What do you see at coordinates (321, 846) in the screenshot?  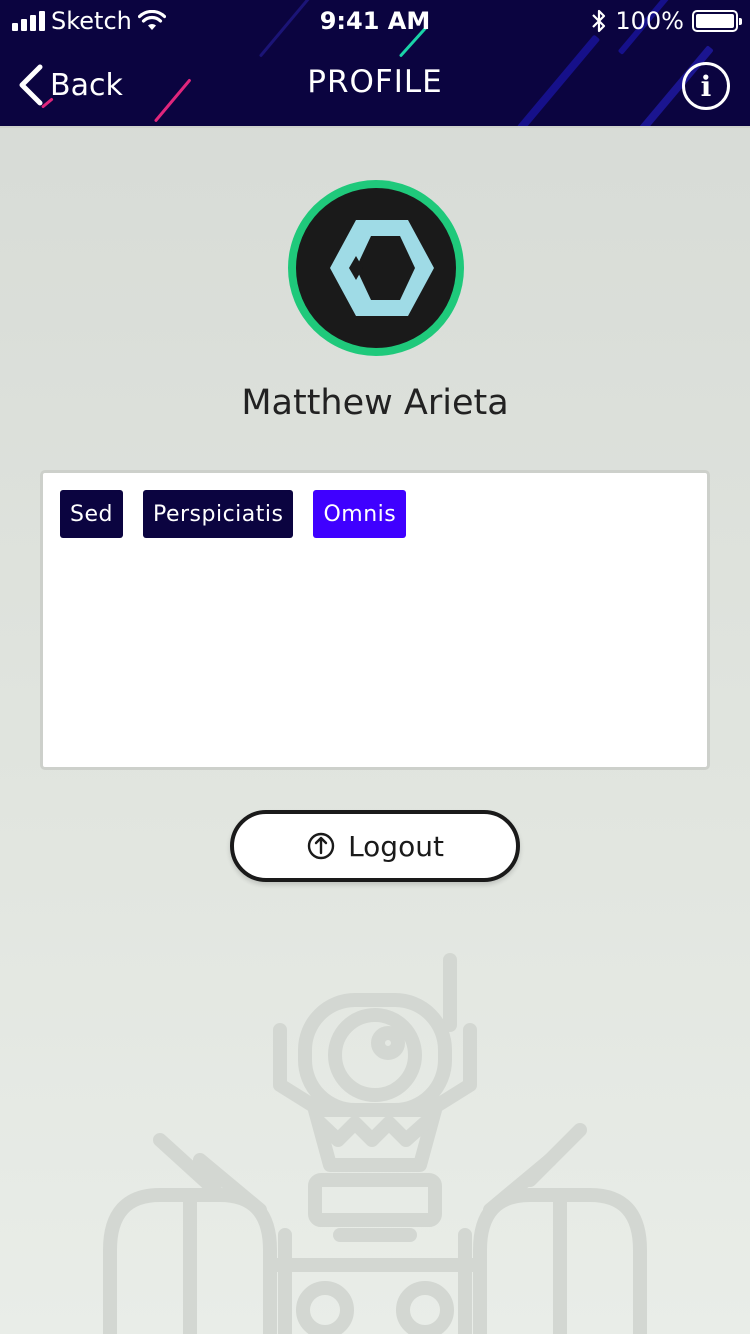 I see `power-icon` at bounding box center [321, 846].